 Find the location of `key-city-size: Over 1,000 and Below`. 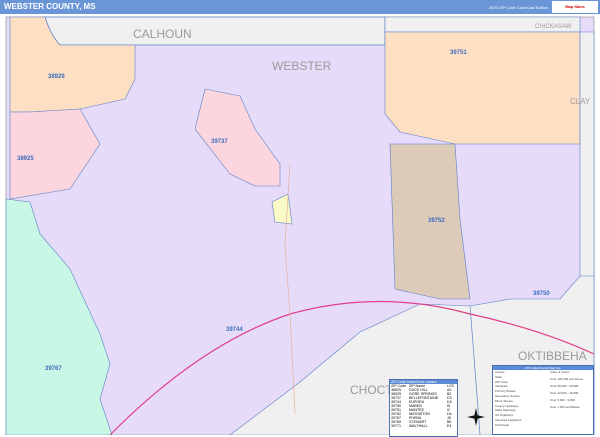

key-city-size: Over 1,000 and Below is located at coordinates (565, 407).